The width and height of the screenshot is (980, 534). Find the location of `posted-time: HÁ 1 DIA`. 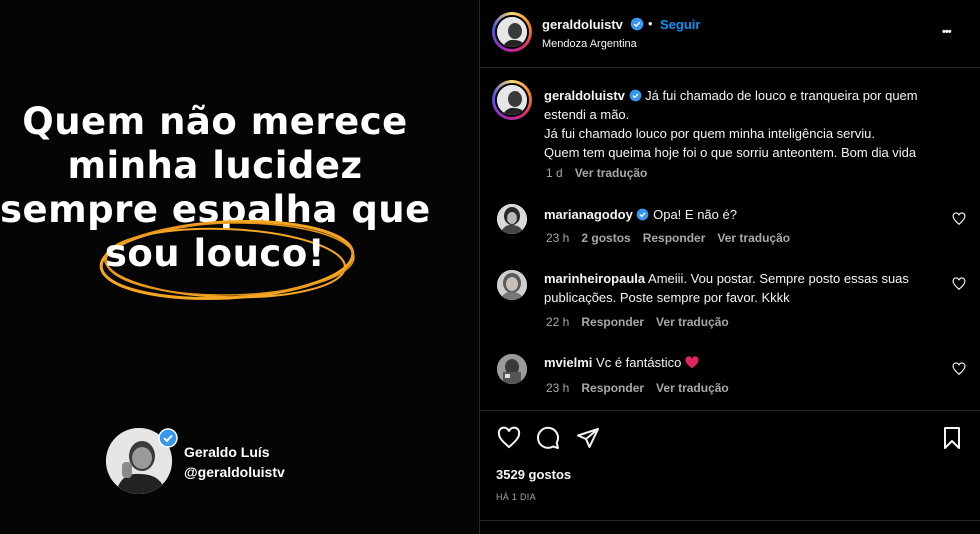

posted-time: HÁ 1 DIA is located at coordinates (516, 497).